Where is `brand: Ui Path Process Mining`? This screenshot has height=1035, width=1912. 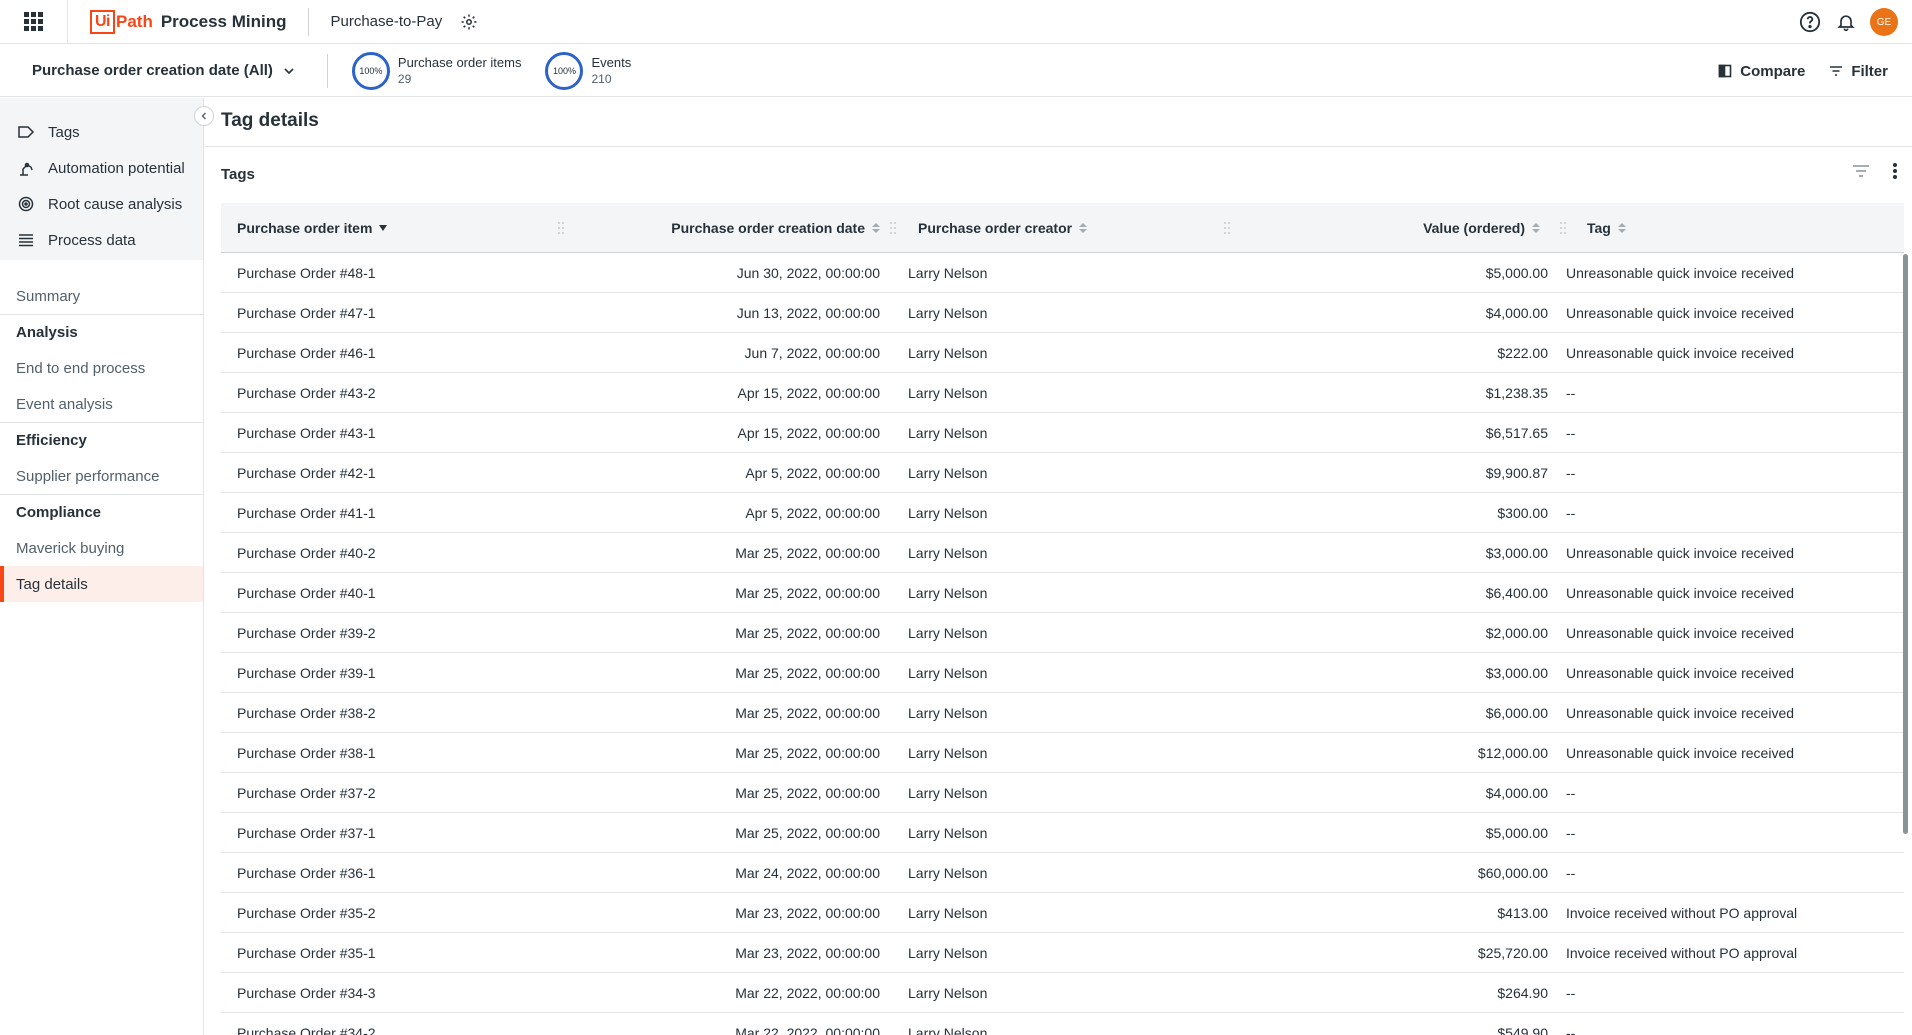
brand: Ui Path Process Mining is located at coordinates (188, 22).